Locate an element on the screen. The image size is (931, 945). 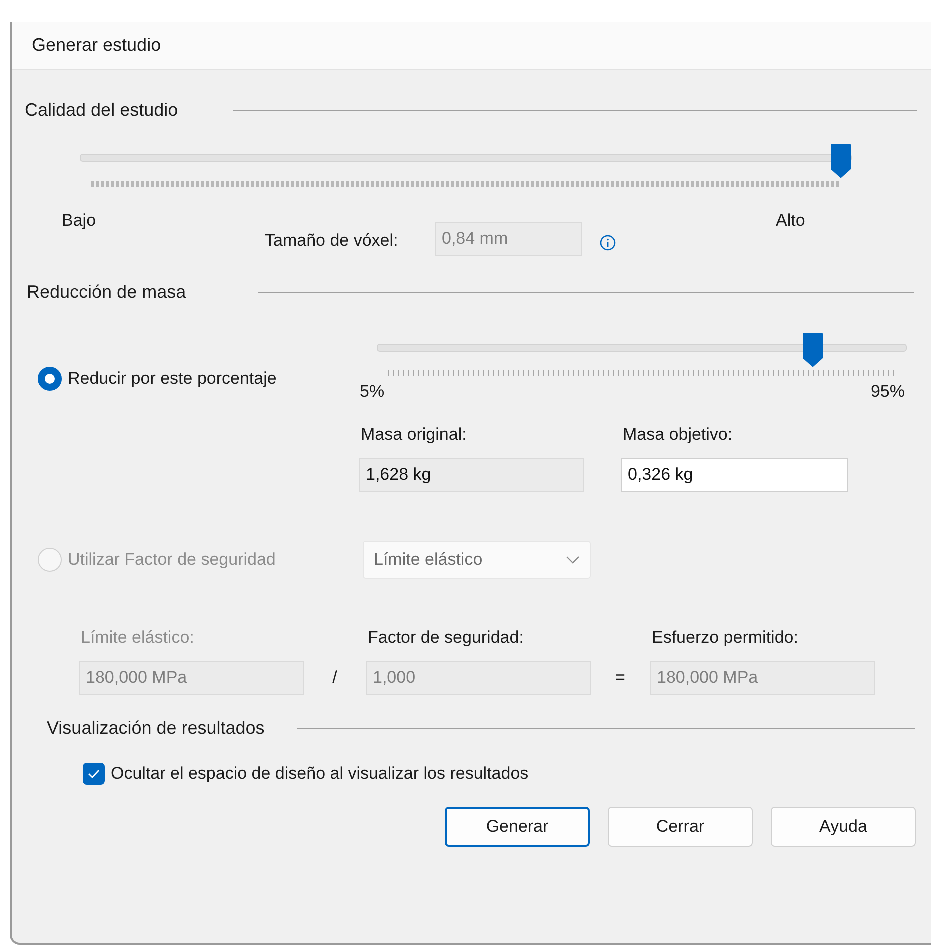
field-label: Tamaño de vóxel: is located at coordinates (332, 241).